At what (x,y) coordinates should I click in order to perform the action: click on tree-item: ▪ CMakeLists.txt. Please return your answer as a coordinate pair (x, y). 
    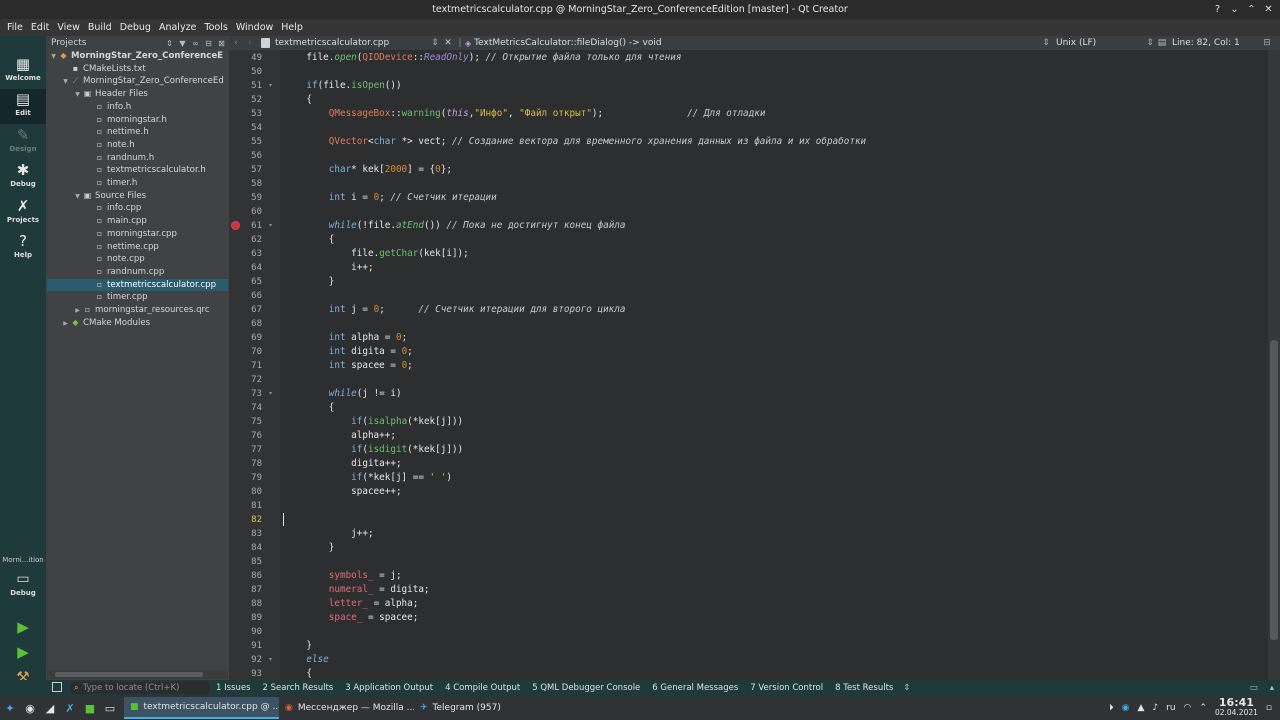
    Looking at the image, I should click on (137, 69).